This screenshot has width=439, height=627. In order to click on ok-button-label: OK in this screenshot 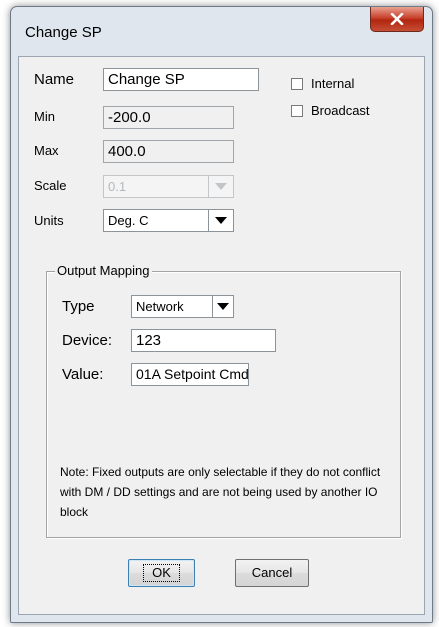, I will do `click(161, 573)`.